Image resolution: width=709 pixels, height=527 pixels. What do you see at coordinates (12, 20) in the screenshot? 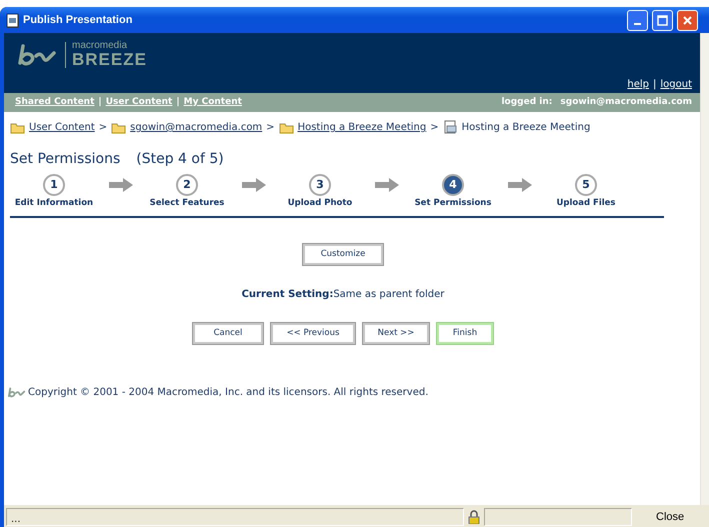
I see `presentation-icon` at bounding box center [12, 20].